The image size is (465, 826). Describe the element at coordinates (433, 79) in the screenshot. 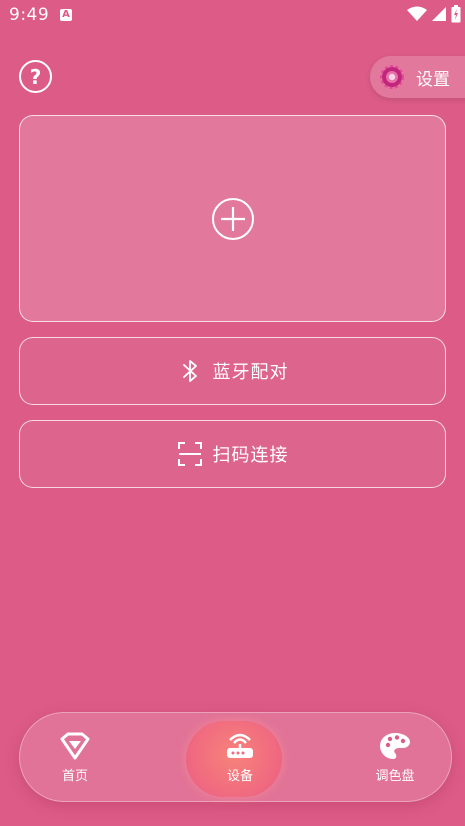

I see `settings-label: 设置` at that location.